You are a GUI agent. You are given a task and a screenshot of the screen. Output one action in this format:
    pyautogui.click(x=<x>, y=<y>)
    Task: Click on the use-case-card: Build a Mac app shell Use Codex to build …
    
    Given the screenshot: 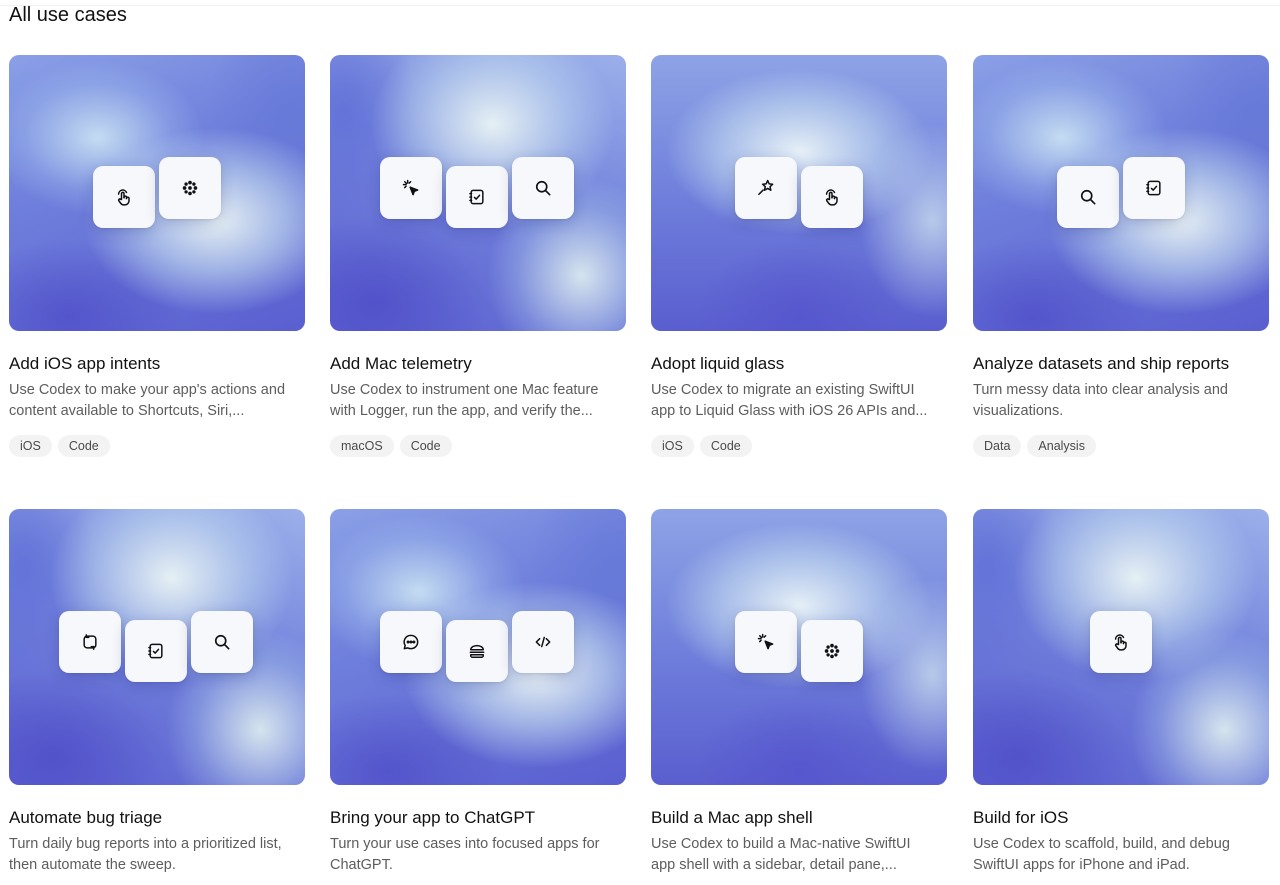 What is the action you would take?
    pyautogui.click(x=799, y=691)
    